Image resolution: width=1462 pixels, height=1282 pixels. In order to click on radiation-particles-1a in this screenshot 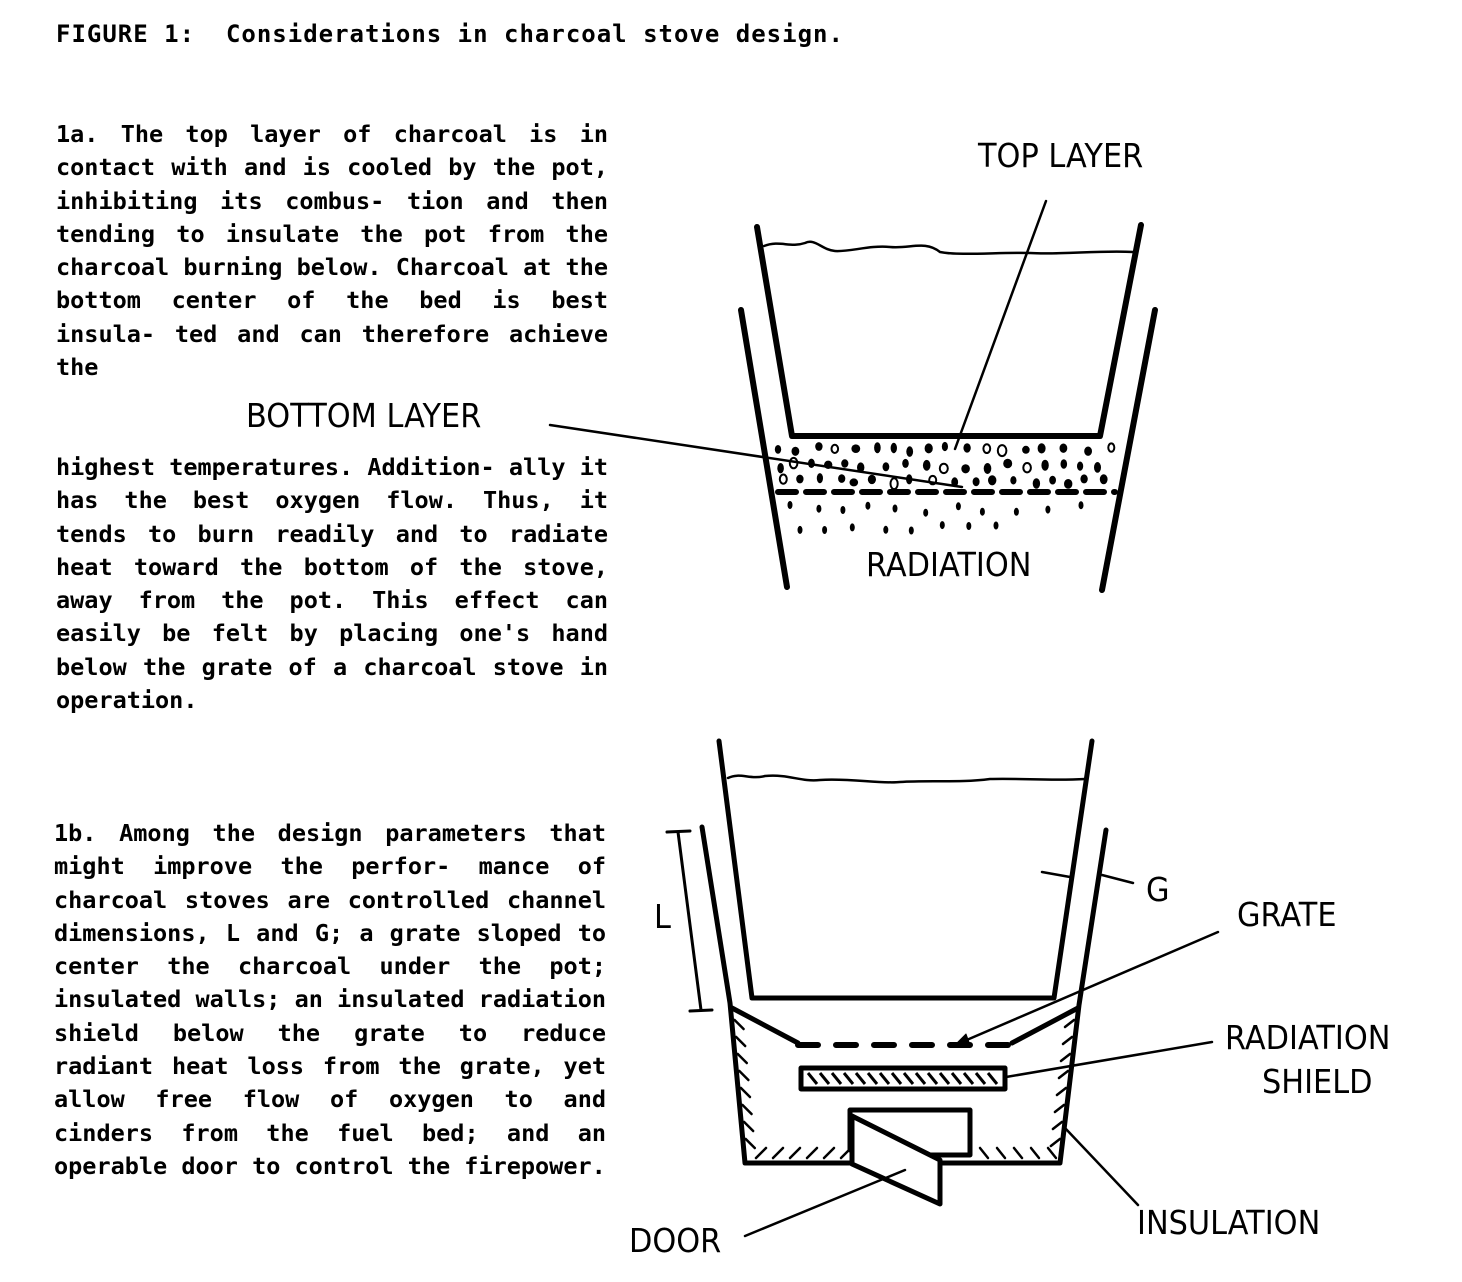, I will do `click(935, 518)`.